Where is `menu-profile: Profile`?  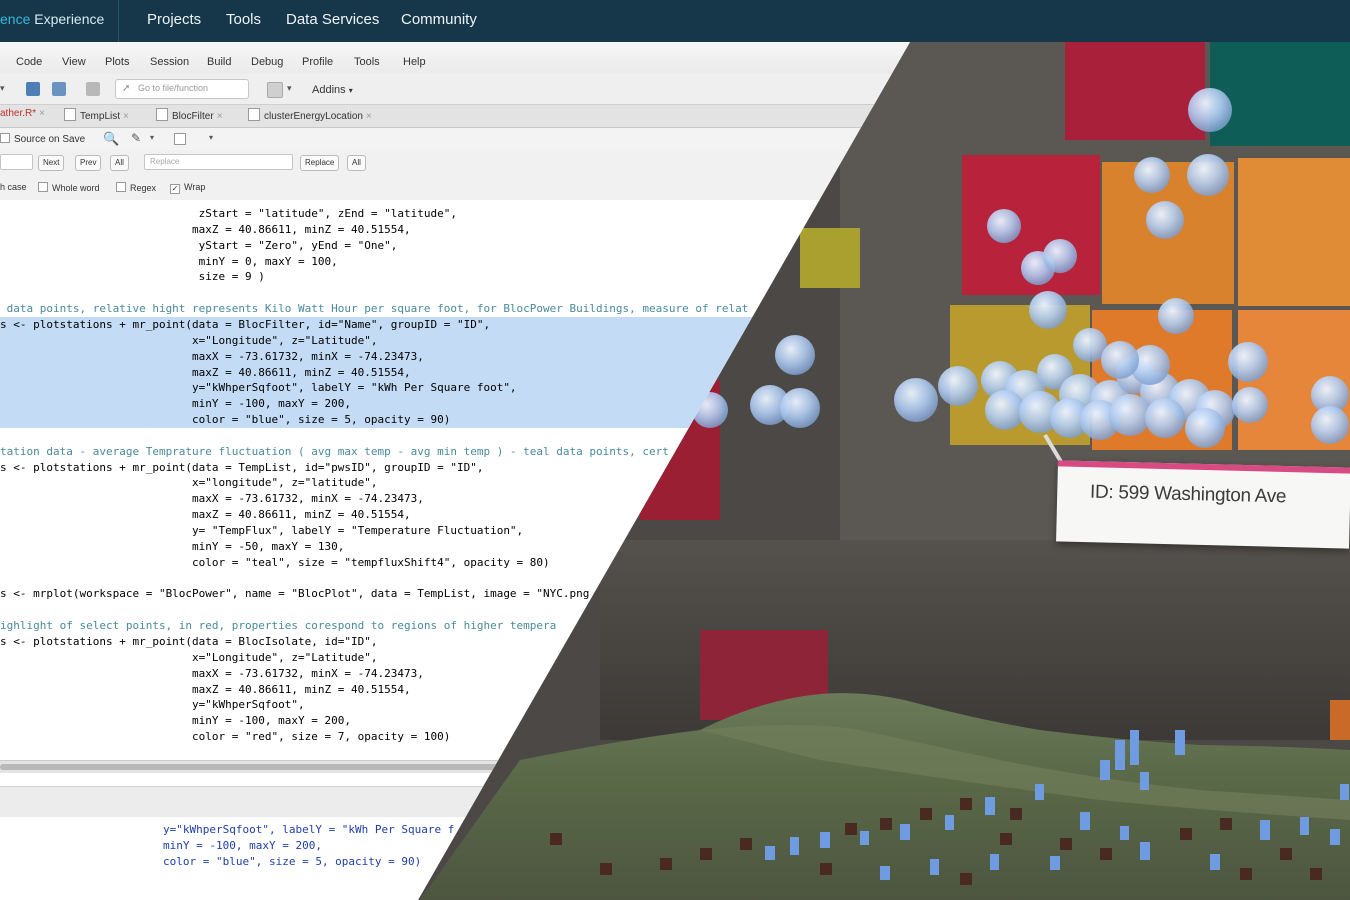 menu-profile: Profile is located at coordinates (317, 62).